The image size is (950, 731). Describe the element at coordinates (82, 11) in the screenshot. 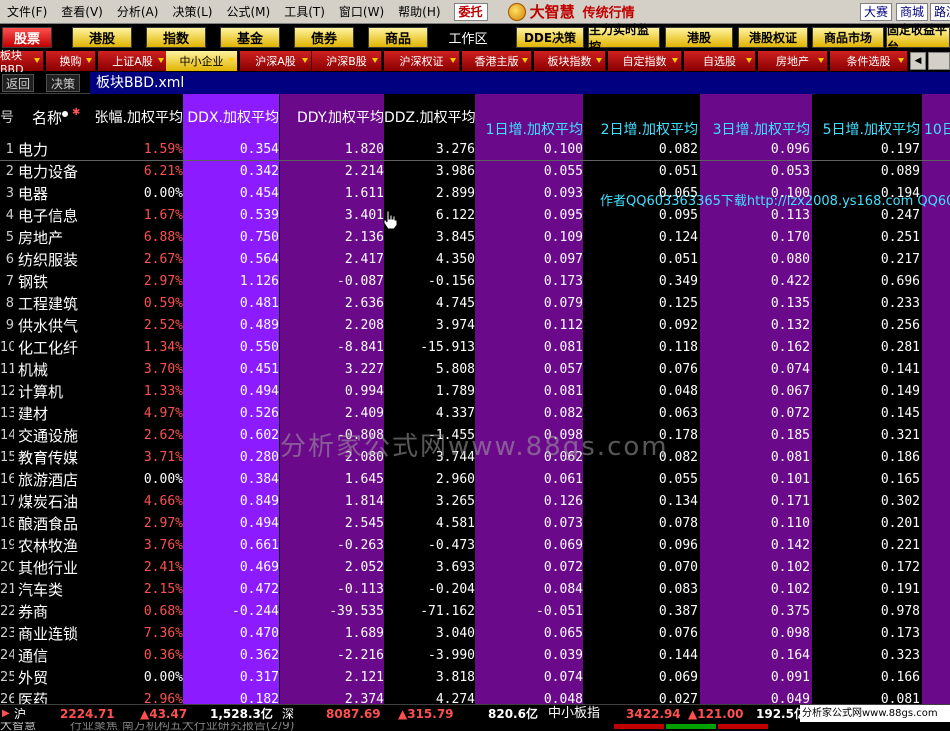

I see `menu-item-1: 查看(V)` at that location.